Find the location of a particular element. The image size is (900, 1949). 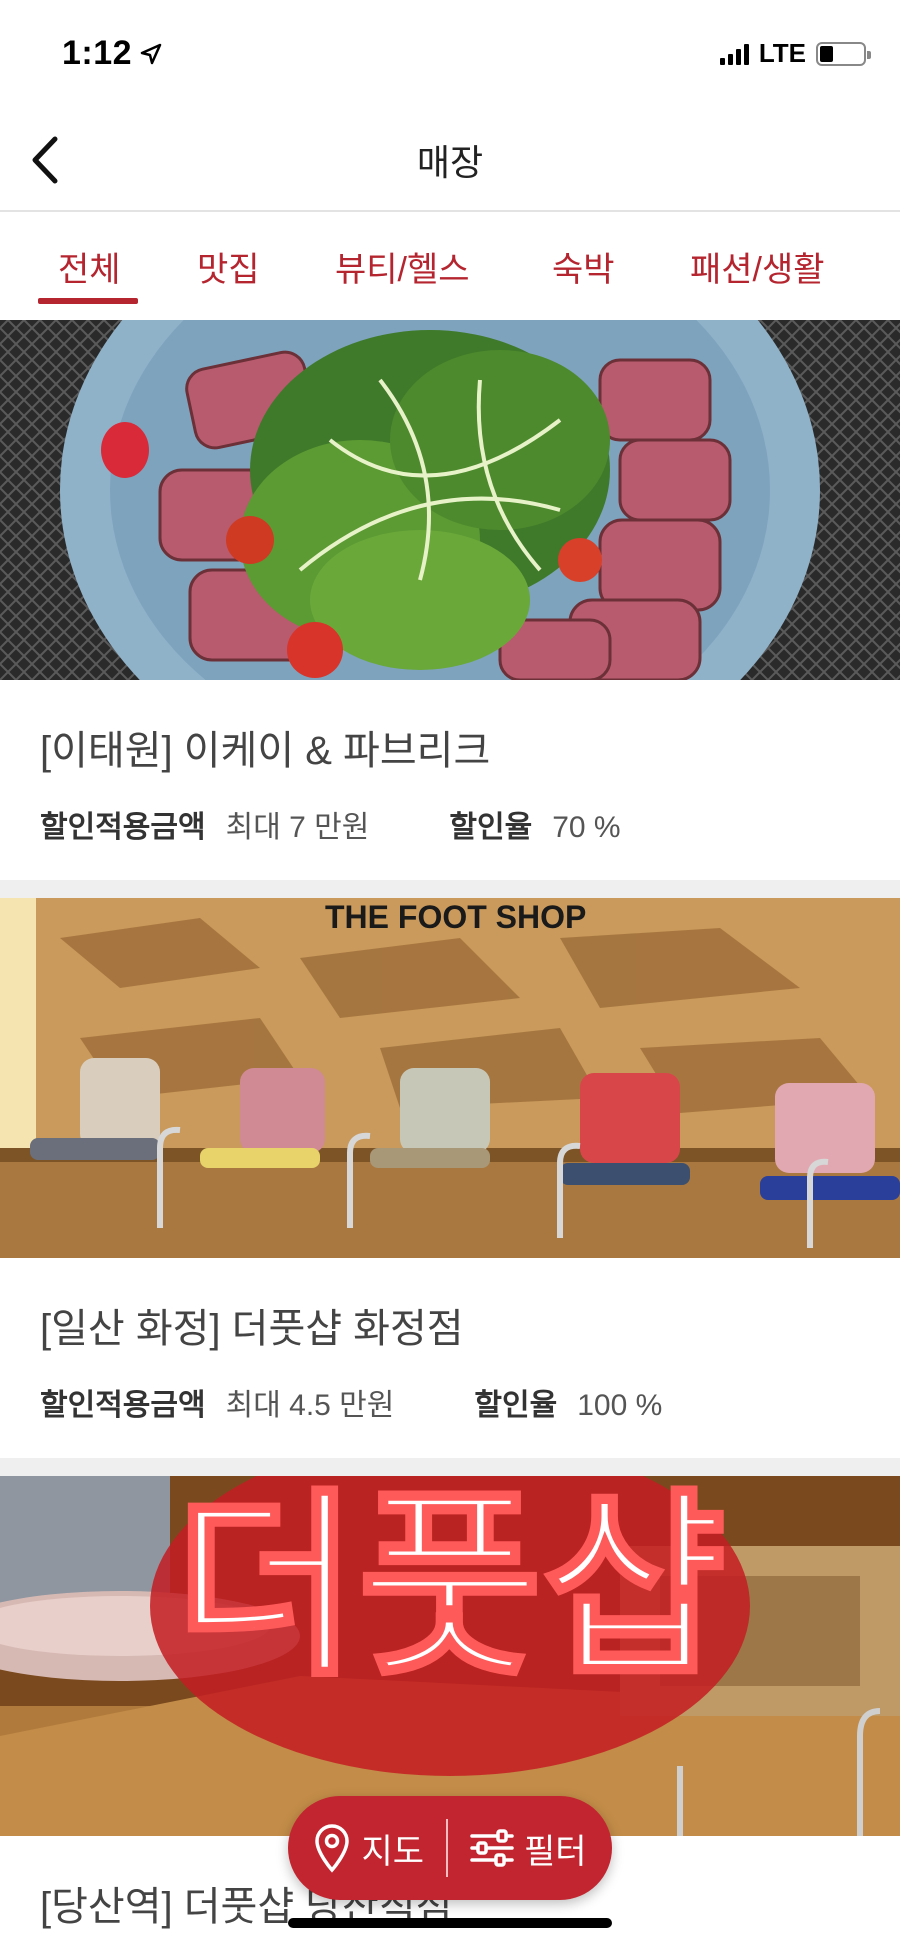

foot-shop-sign: THE FOOT SHOP is located at coordinates (455, 917).